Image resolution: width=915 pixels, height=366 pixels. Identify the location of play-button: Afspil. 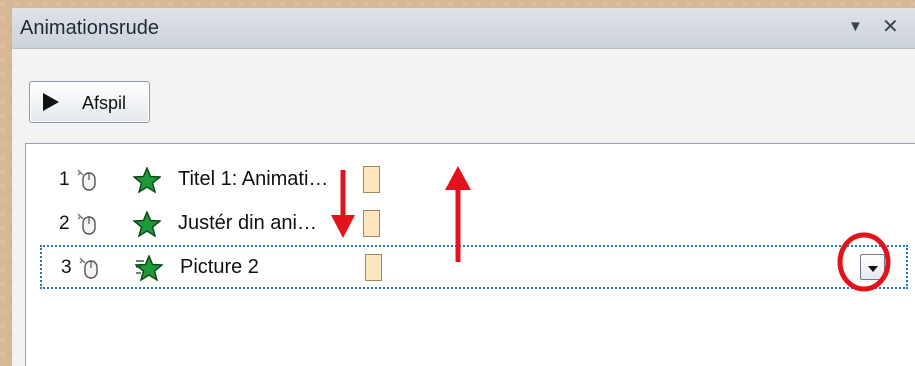
(89, 102).